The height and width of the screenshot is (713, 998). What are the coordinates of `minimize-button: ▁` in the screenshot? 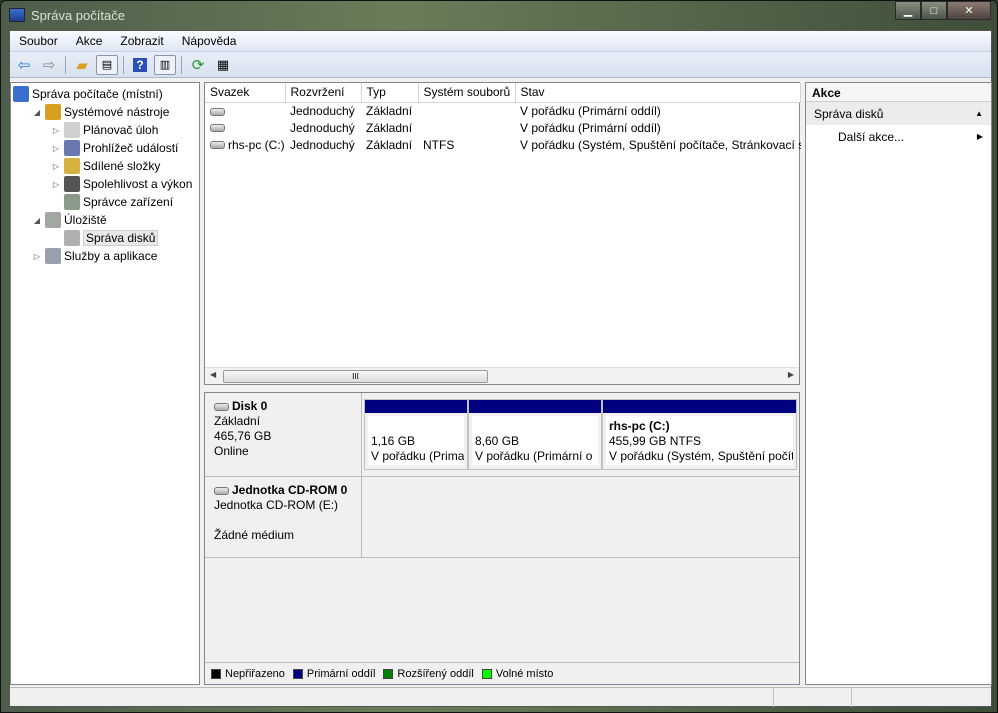 It's located at (908, 10).